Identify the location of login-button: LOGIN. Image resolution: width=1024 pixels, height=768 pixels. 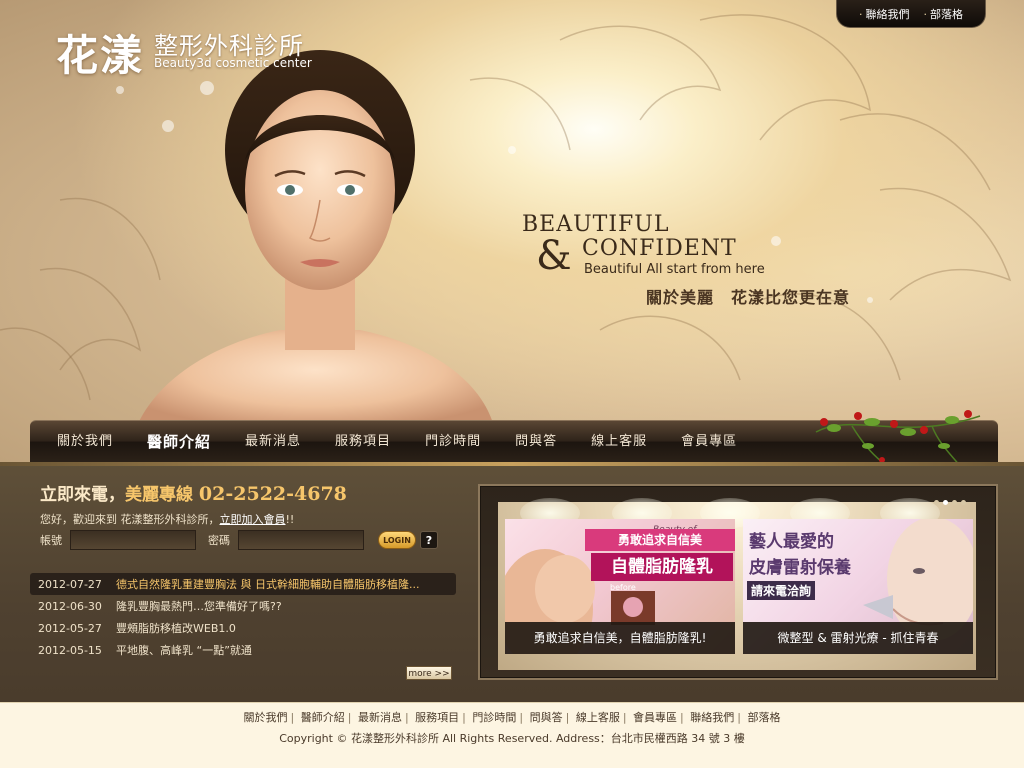
(397, 540).